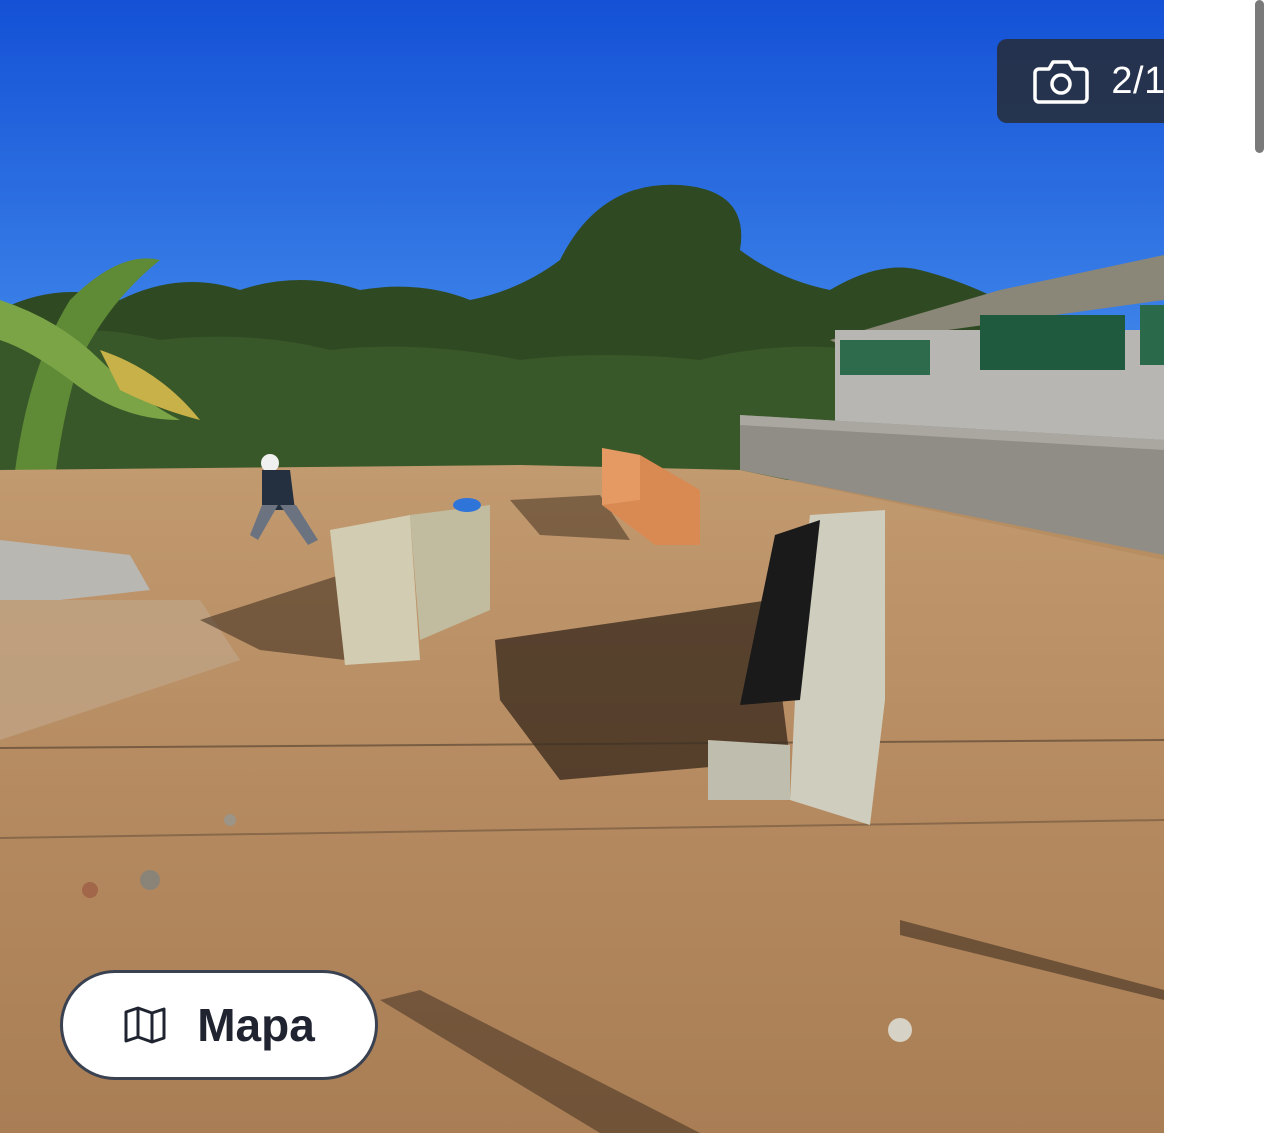  What do you see at coordinates (256, 1025) in the screenshot?
I see `map-button-label: Mapa` at bounding box center [256, 1025].